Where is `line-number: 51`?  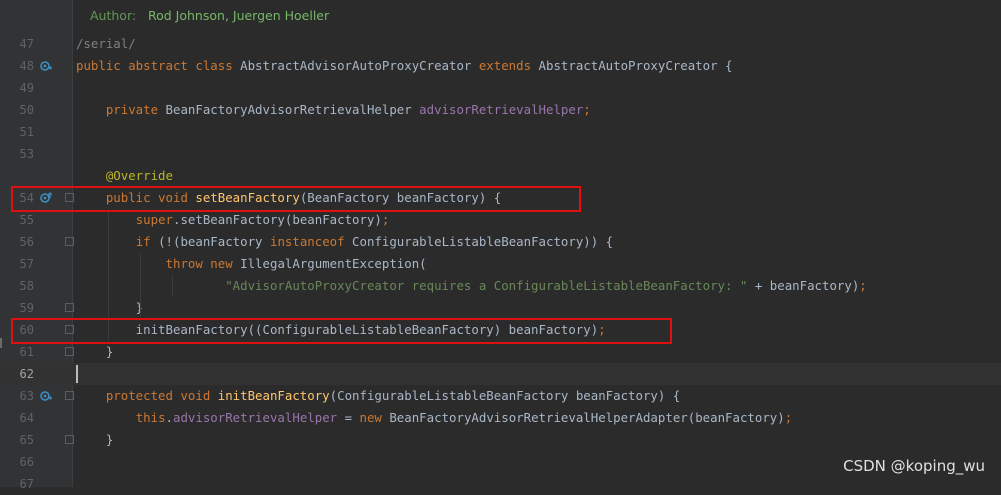 line-number: 51 is located at coordinates (26, 132).